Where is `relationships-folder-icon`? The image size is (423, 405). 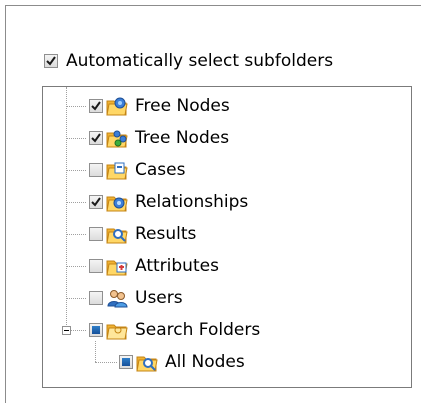 relationships-folder-icon is located at coordinates (117, 204).